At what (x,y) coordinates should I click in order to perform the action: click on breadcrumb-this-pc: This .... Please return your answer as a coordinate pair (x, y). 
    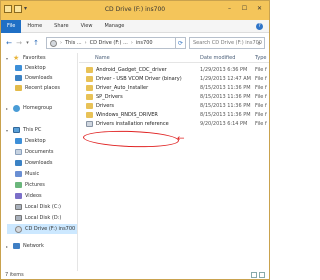
    Looking at the image, I should click on (73, 43).